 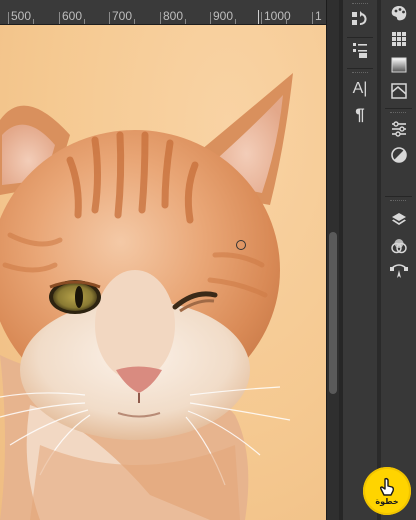 I want to click on panel-dock-right, so click(x=398, y=260).